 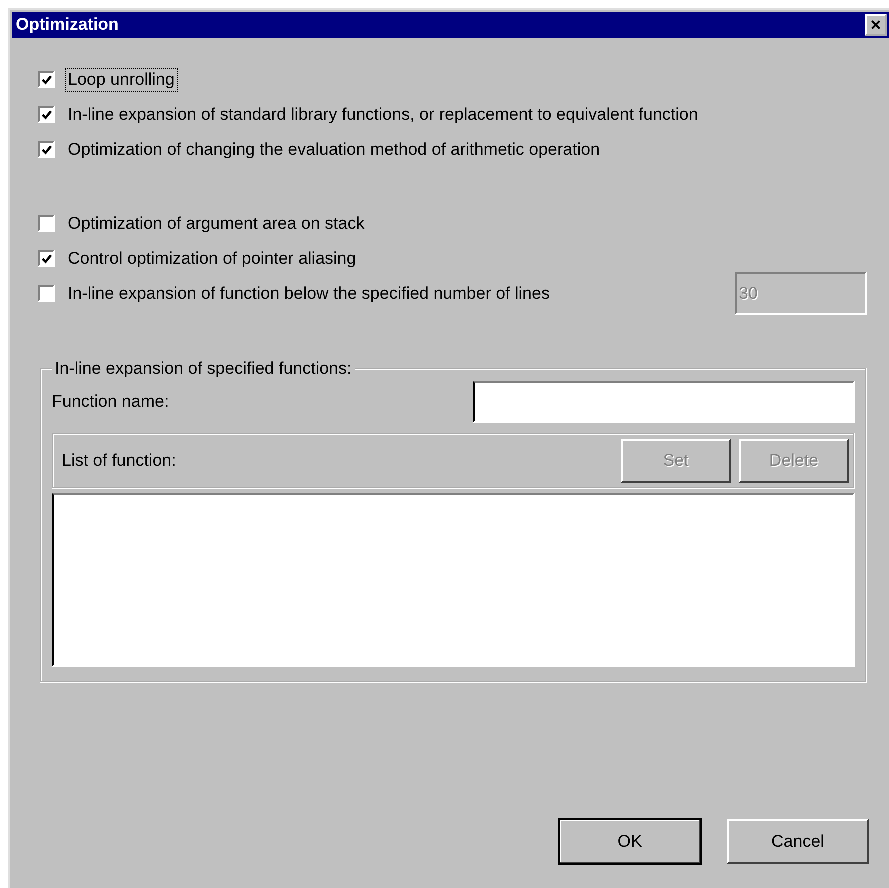 What do you see at coordinates (121, 80) in the screenshot?
I see `option-label: Loop unrolling` at bounding box center [121, 80].